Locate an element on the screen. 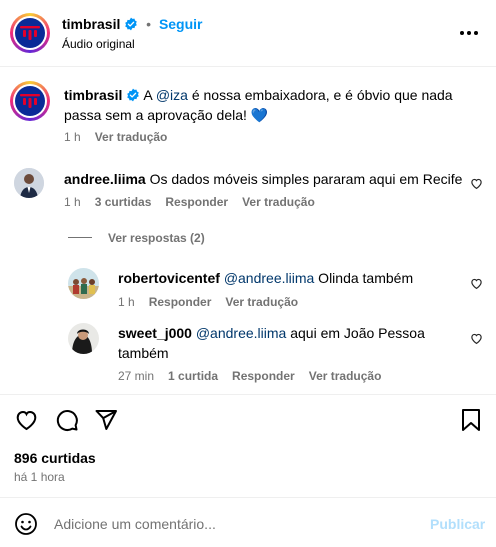 The height and width of the screenshot is (547, 496). likes-count: 896 curtidas is located at coordinates (55, 458).